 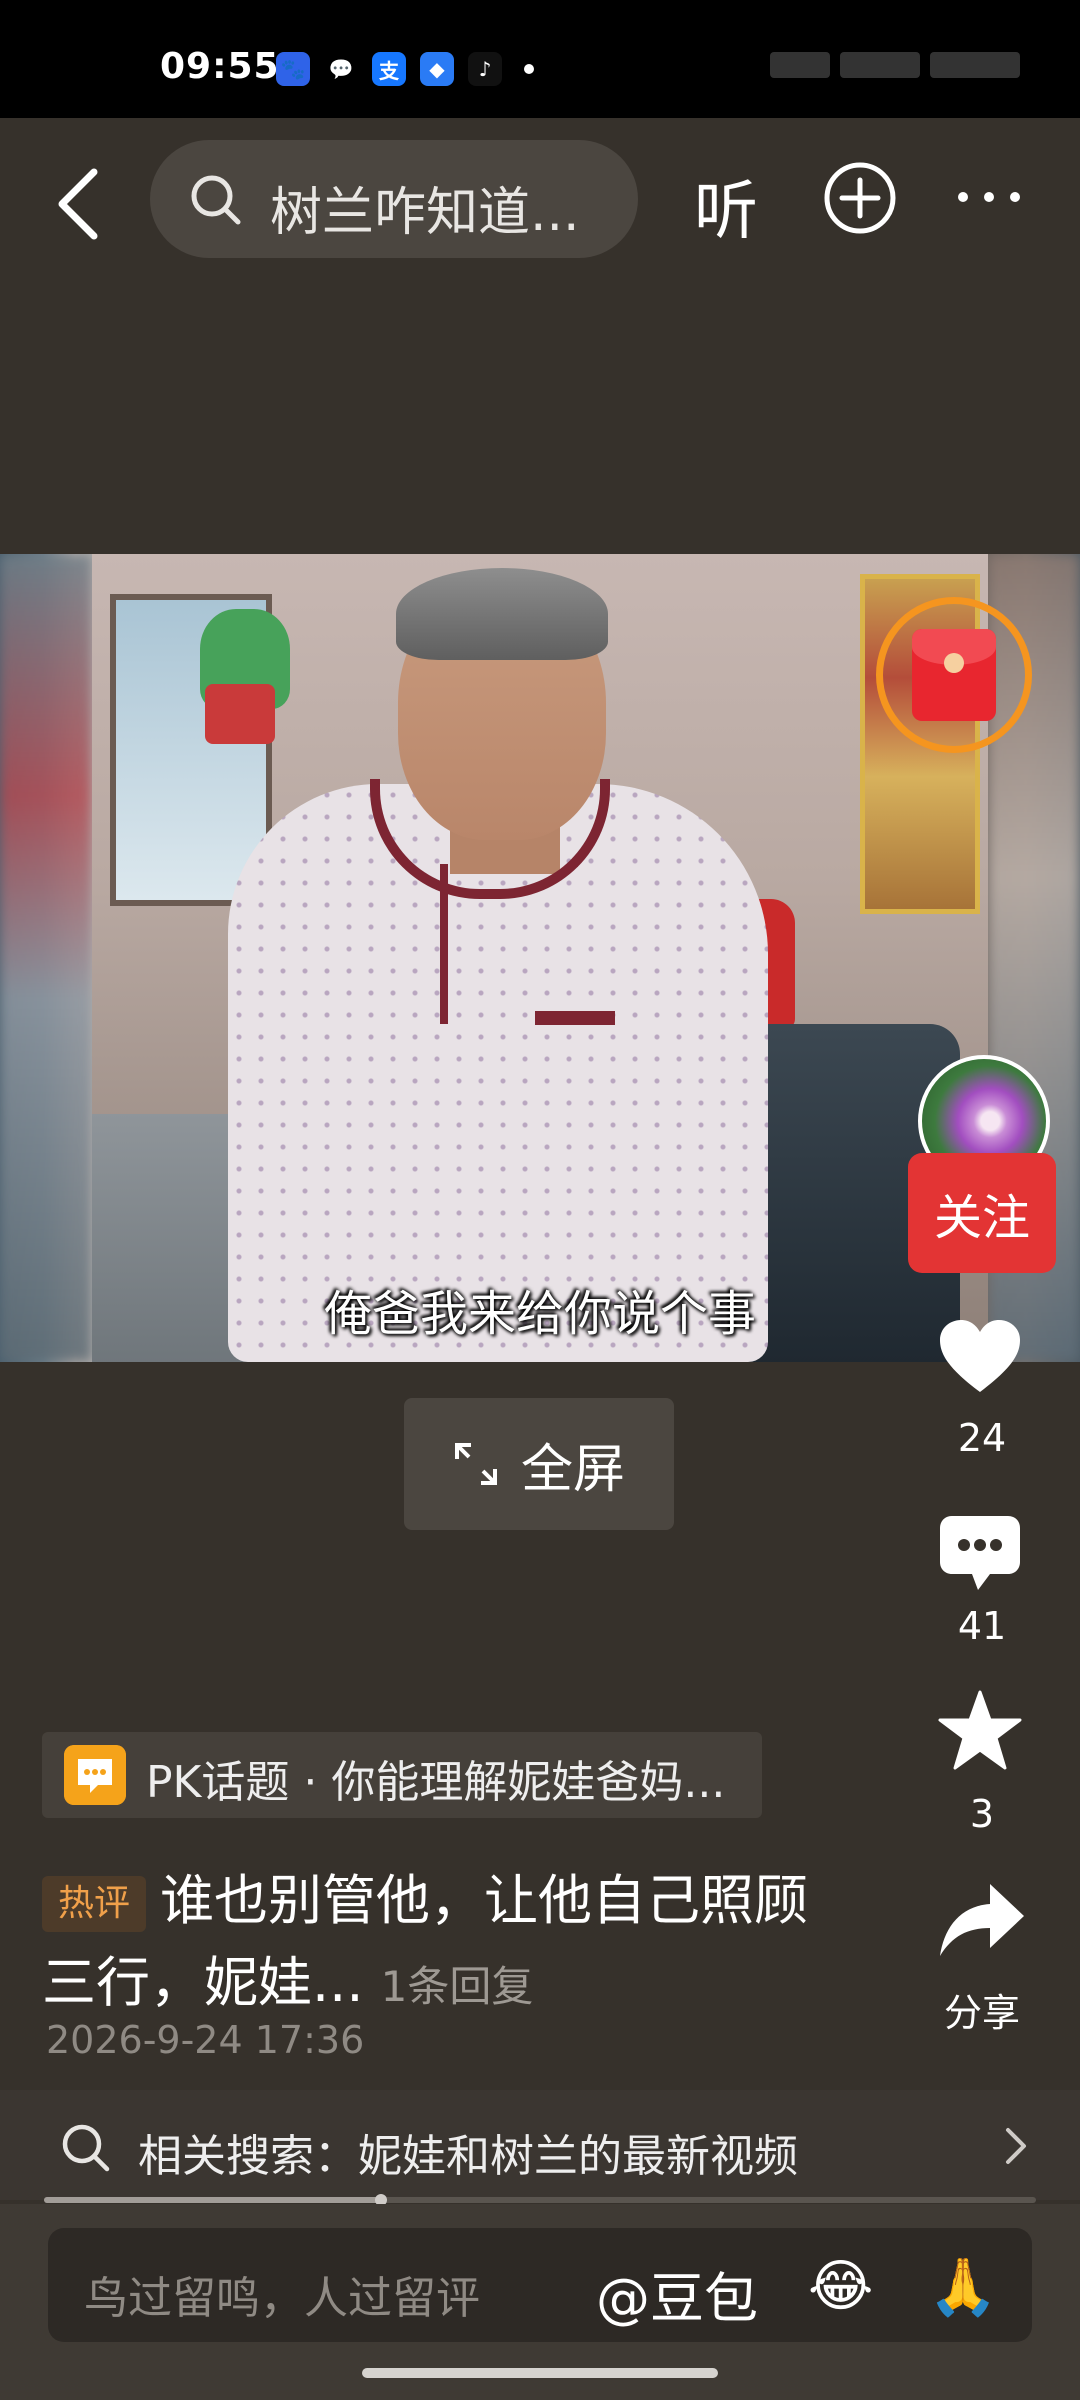 I want to click on notification-icons: 🐾 💬 支 ◆ ♪, so click(x=405, y=69).